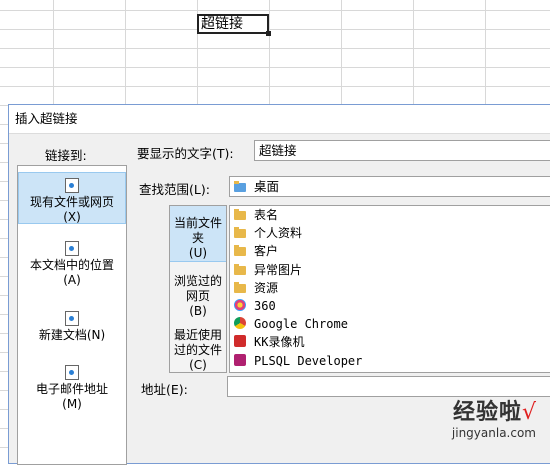  I want to click on new-document-icon, so click(72, 318).